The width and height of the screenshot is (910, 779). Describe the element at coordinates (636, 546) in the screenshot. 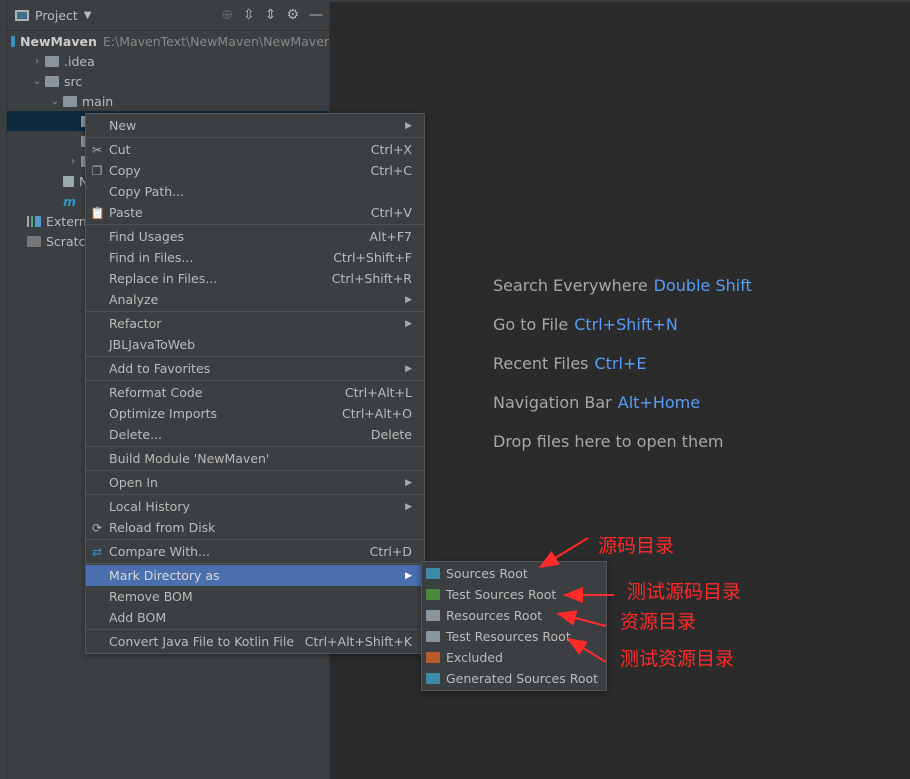

I see `annotation-sources-root: 源码目录` at that location.